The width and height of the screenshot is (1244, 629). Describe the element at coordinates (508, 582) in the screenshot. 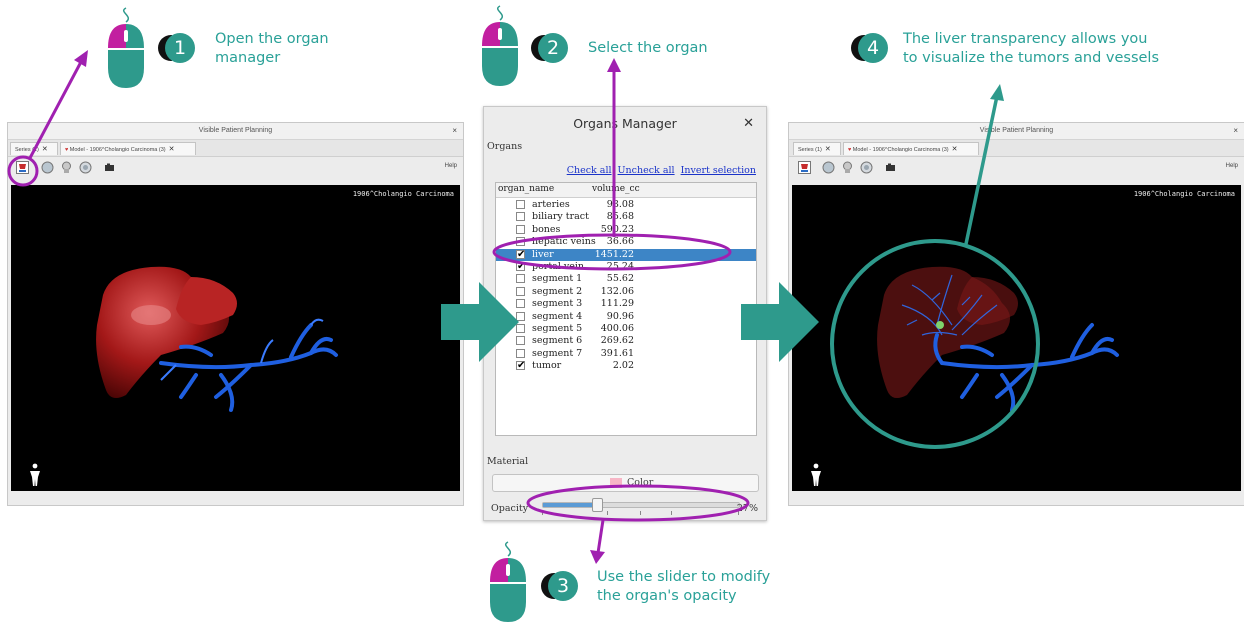

I see `mouse-icon-step3` at that location.